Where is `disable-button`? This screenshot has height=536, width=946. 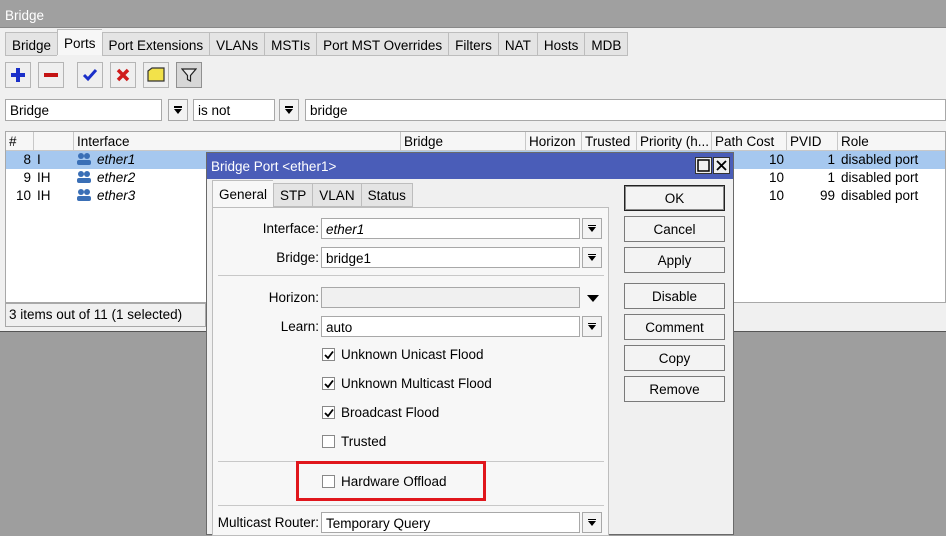
disable-button is located at coordinates (123, 75).